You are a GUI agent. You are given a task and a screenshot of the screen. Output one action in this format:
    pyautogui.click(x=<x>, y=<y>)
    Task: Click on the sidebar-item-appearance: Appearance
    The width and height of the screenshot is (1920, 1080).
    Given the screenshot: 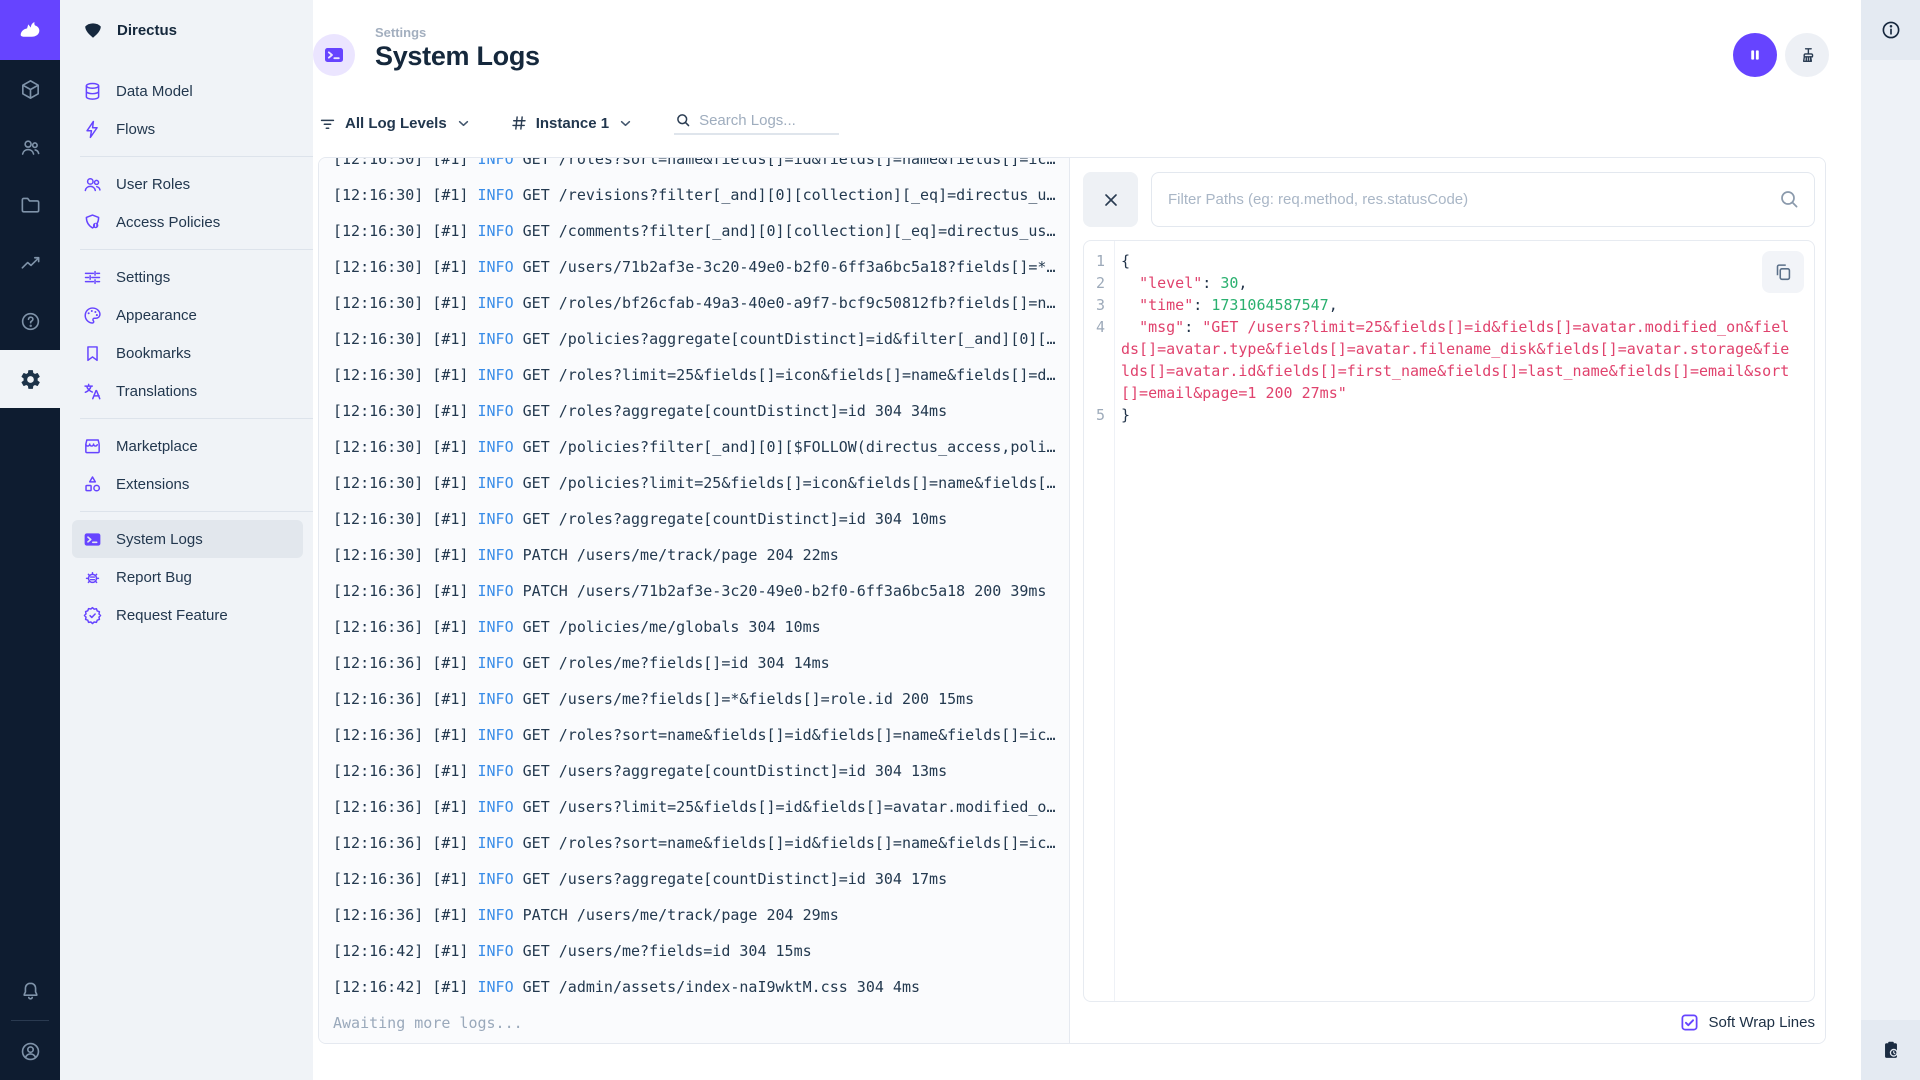 What is the action you would take?
    pyautogui.click(x=186, y=315)
    